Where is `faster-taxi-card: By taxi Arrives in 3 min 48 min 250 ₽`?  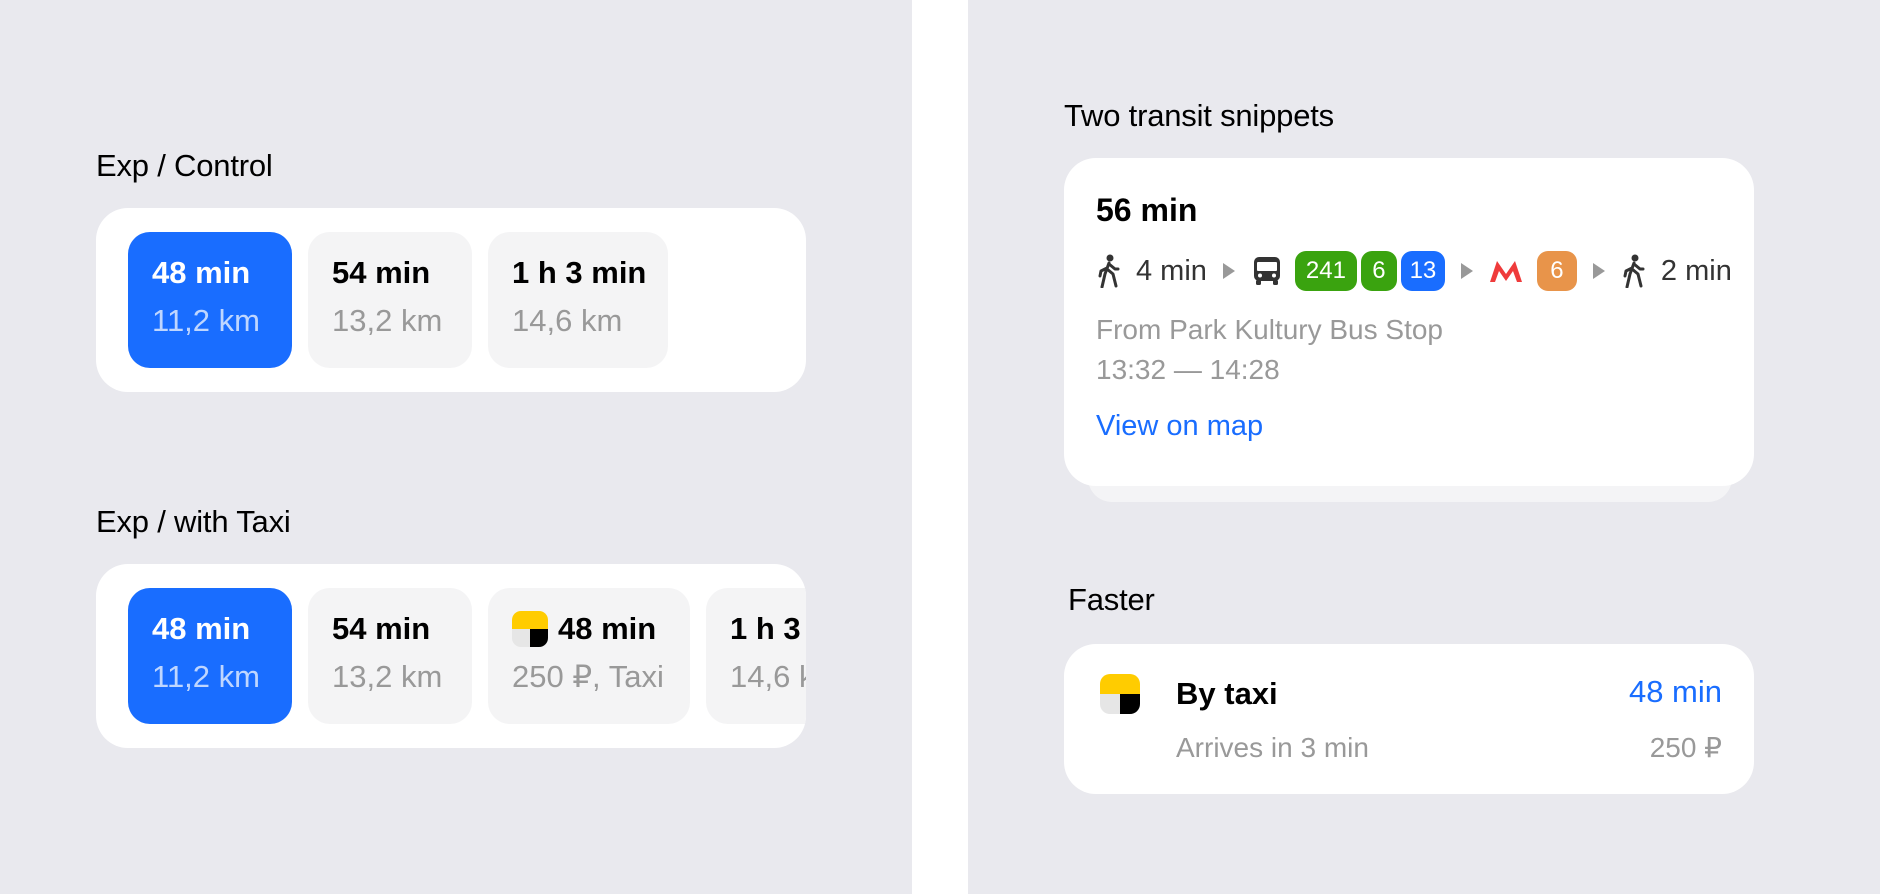 faster-taxi-card: By taxi Arrives in 3 min 48 min 250 ₽ is located at coordinates (1409, 719).